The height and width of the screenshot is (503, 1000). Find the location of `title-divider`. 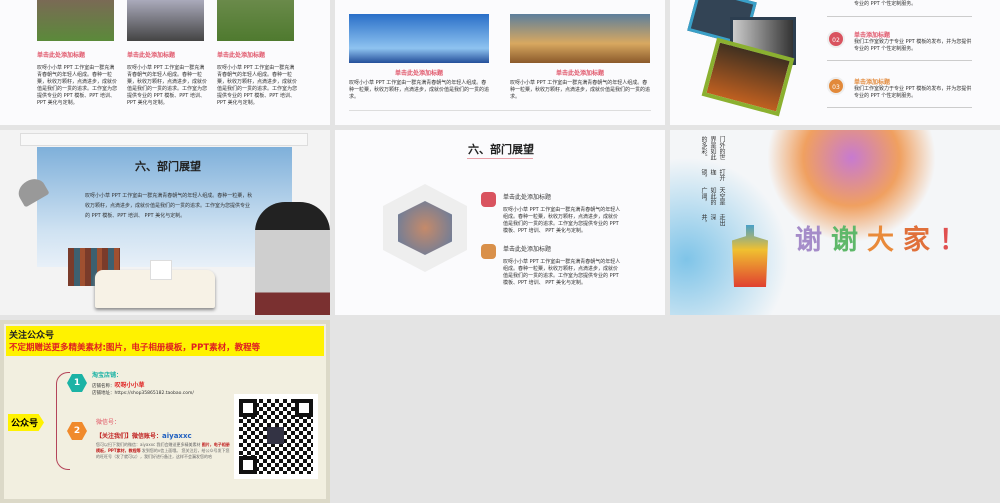

title-divider is located at coordinates (500, 158).